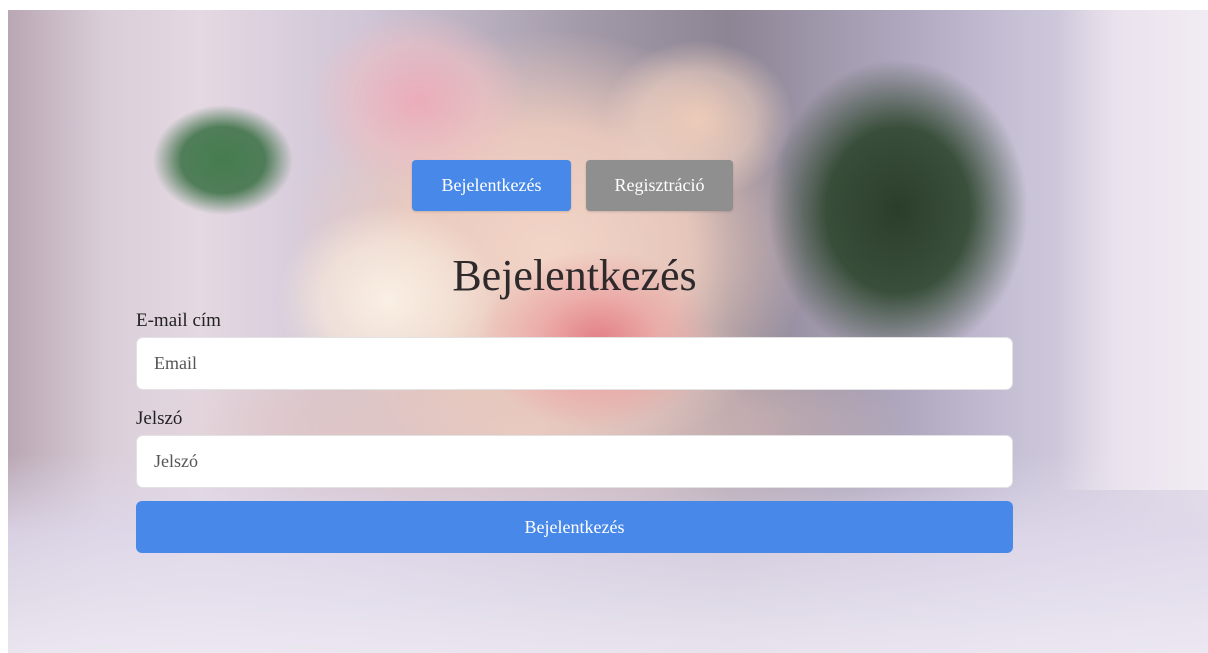 The image size is (1208, 653). What do you see at coordinates (491, 185) in the screenshot?
I see `login-tab-button: Bejelentkezés` at bounding box center [491, 185].